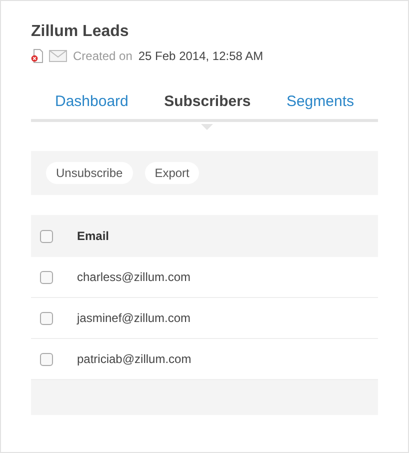 This screenshot has height=453, width=409. What do you see at coordinates (37, 56) in the screenshot?
I see `document-error-icon` at bounding box center [37, 56].